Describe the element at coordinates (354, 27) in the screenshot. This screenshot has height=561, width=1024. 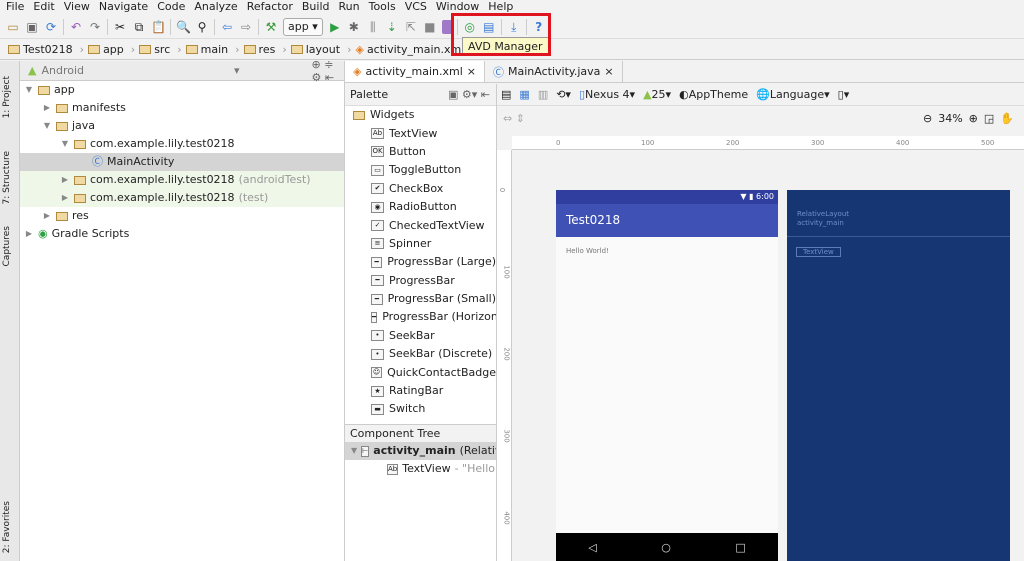
I see `debug-icon: ✱` at that location.